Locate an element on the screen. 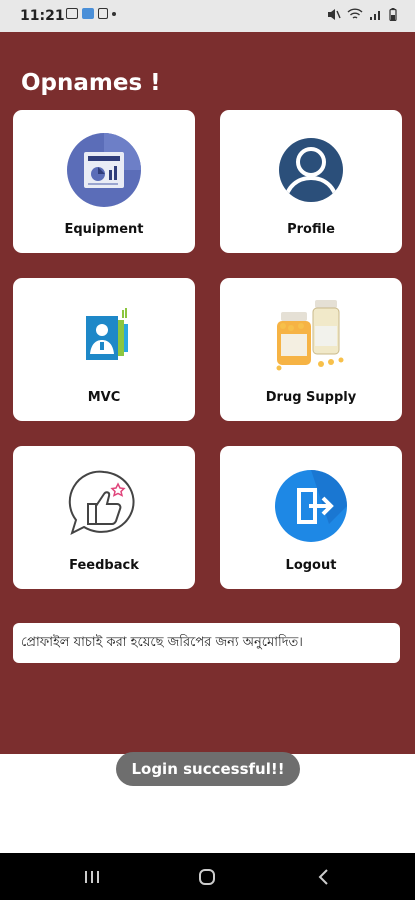  status-time: 11:21 is located at coordinates (42, 16).